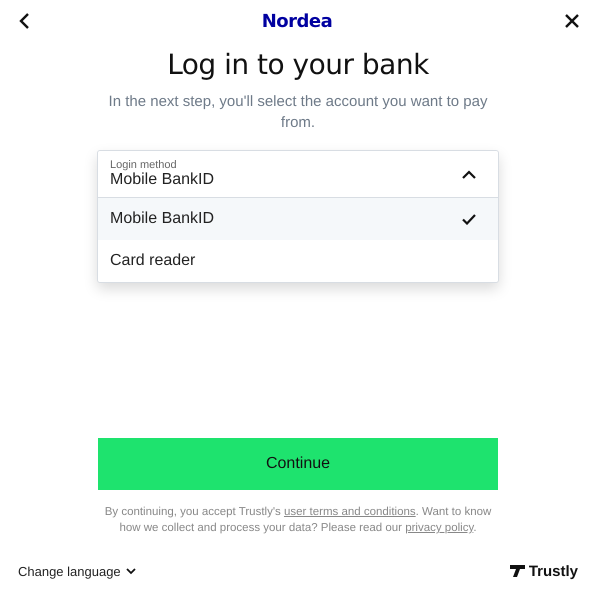 This screenshot has height=594, width=596. I want to click on subtitle: In the next step, you'll select the account you want to pay from., so click(298, 112).